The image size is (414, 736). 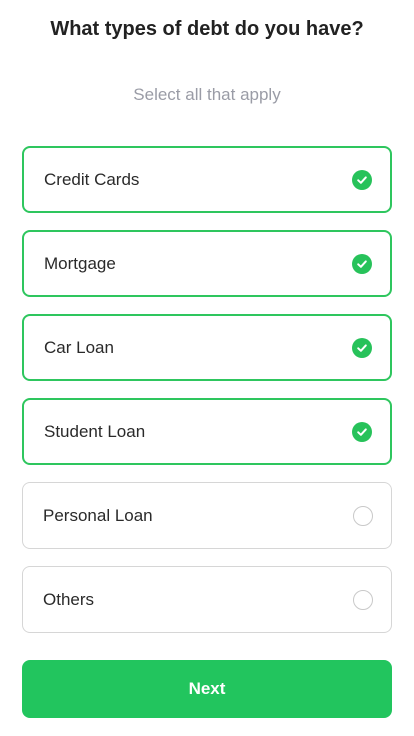 What do you see at coordinates (92, 179) in the screenshot?
I see `option-label: Credit Cards` at bounding box center [92, 179].